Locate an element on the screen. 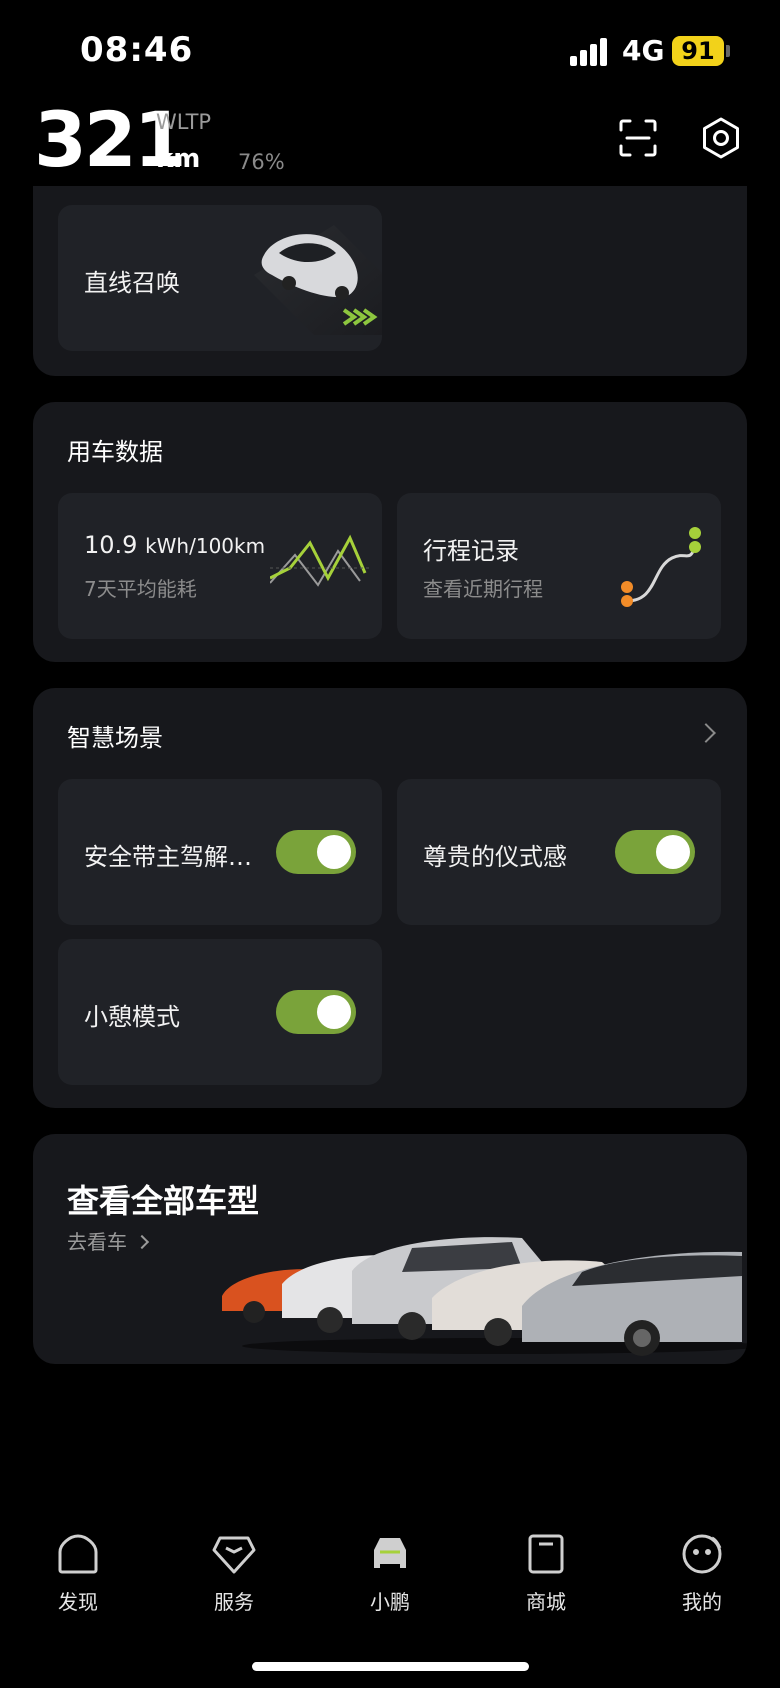  battery-icon: 91 is located at coordinates (698, 51).